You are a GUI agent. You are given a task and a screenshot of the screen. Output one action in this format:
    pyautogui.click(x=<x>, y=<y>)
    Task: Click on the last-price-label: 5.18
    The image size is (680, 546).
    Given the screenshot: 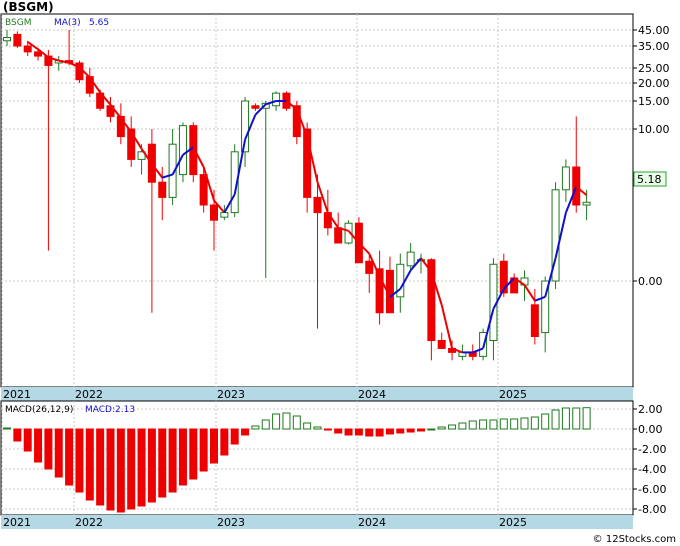 What is the action you would take?
    pyautogui.click(x=649, y=179)
    